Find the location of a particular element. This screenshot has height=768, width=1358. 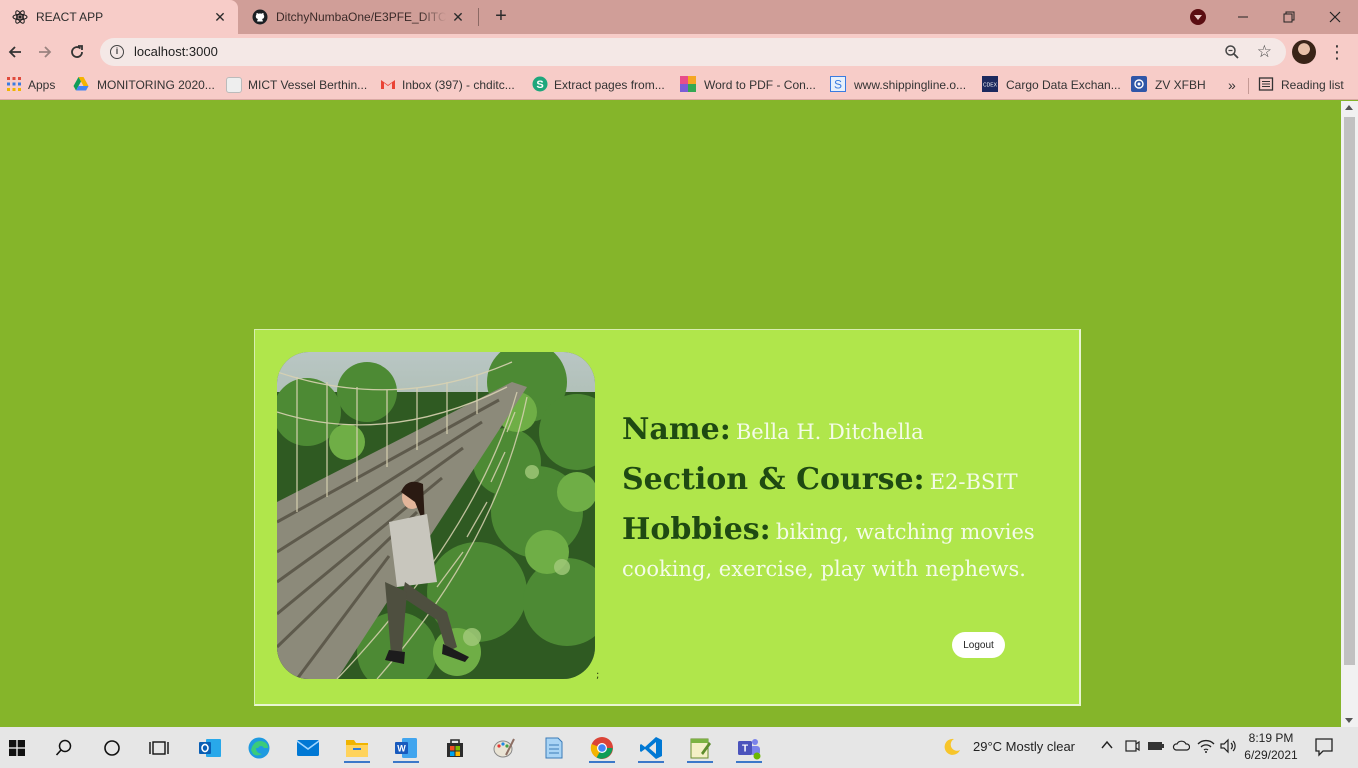

weather-text: 29°C Mostly clear is located at coordinates (1024, 746).